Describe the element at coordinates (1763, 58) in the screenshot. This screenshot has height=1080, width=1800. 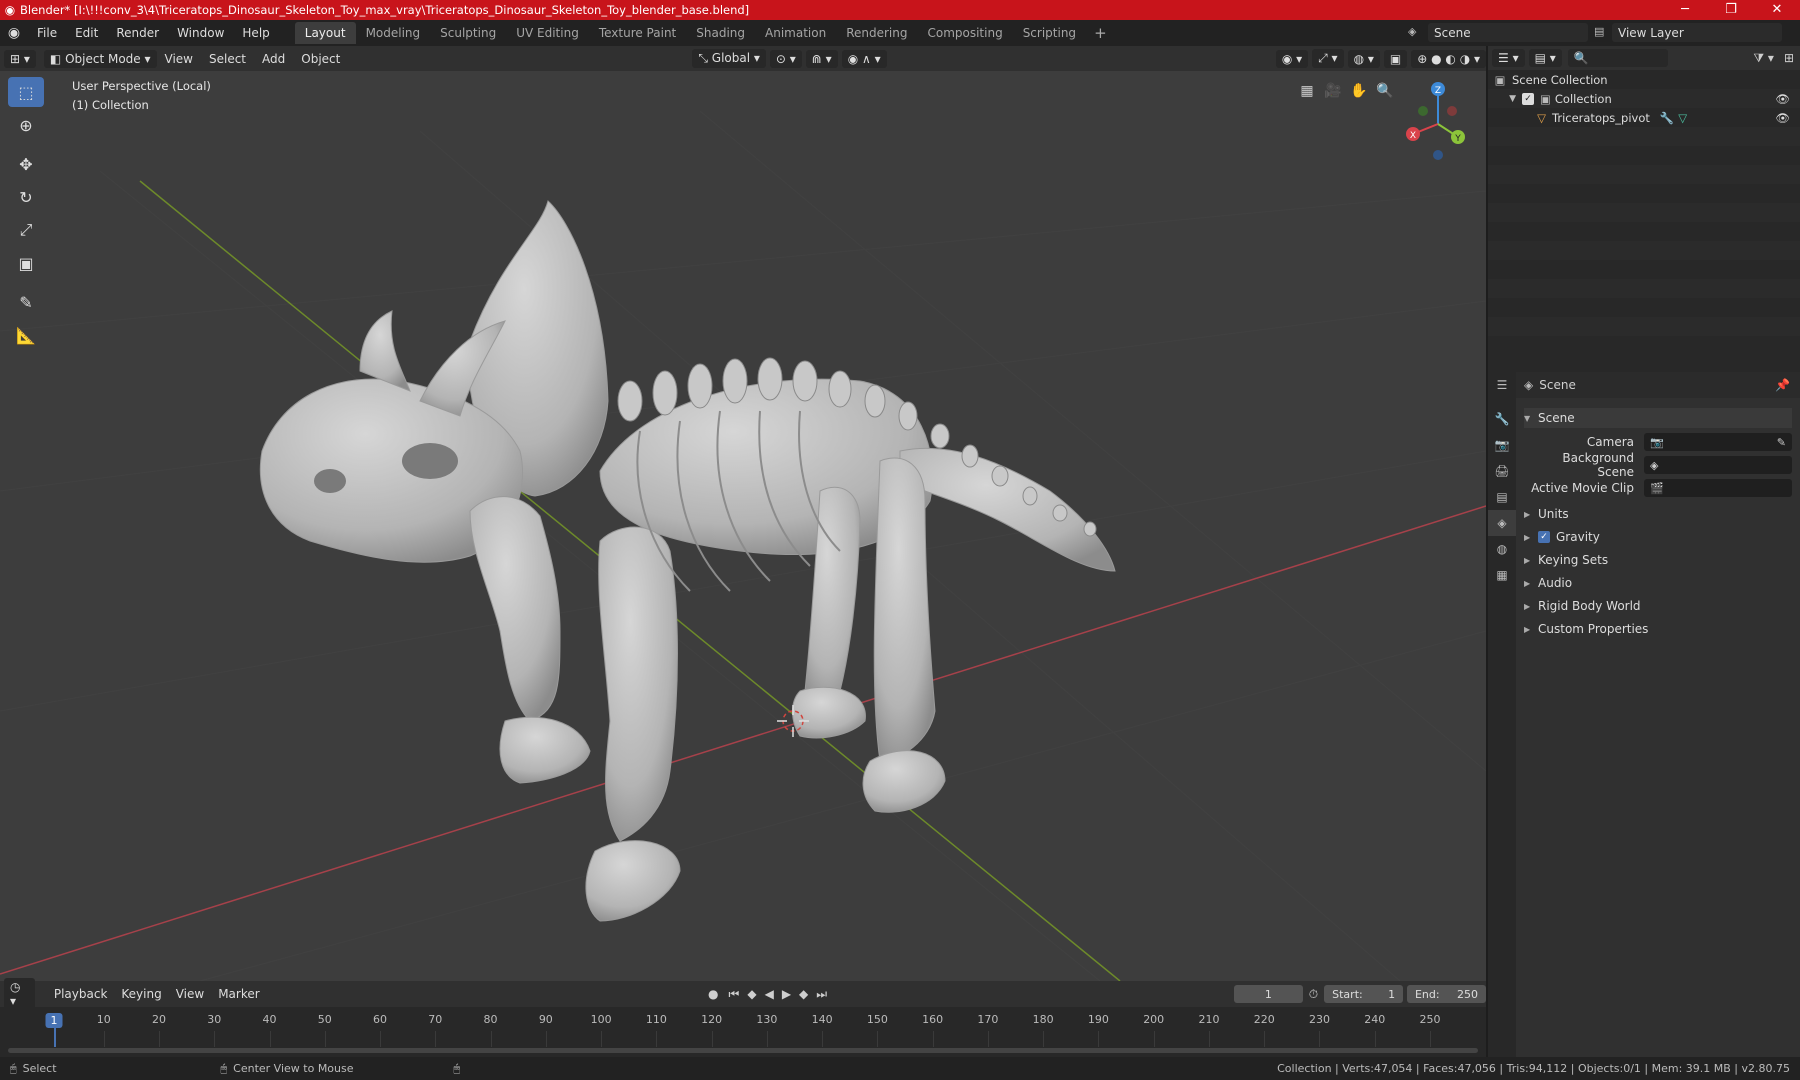
I see `filter-icon: ⧩ ▾` at that location.